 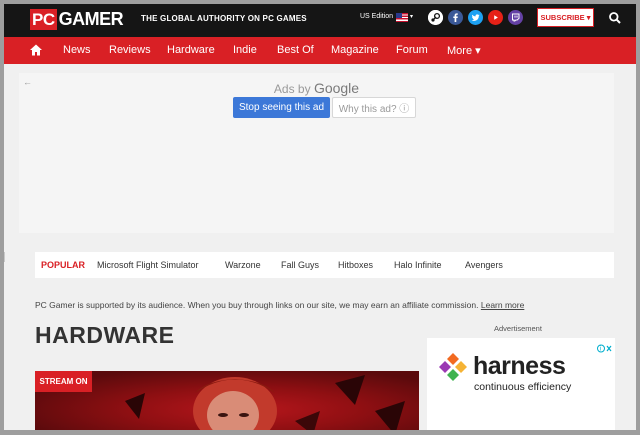 I want to click on nav-item-news: News, so click(x=77, y=50).